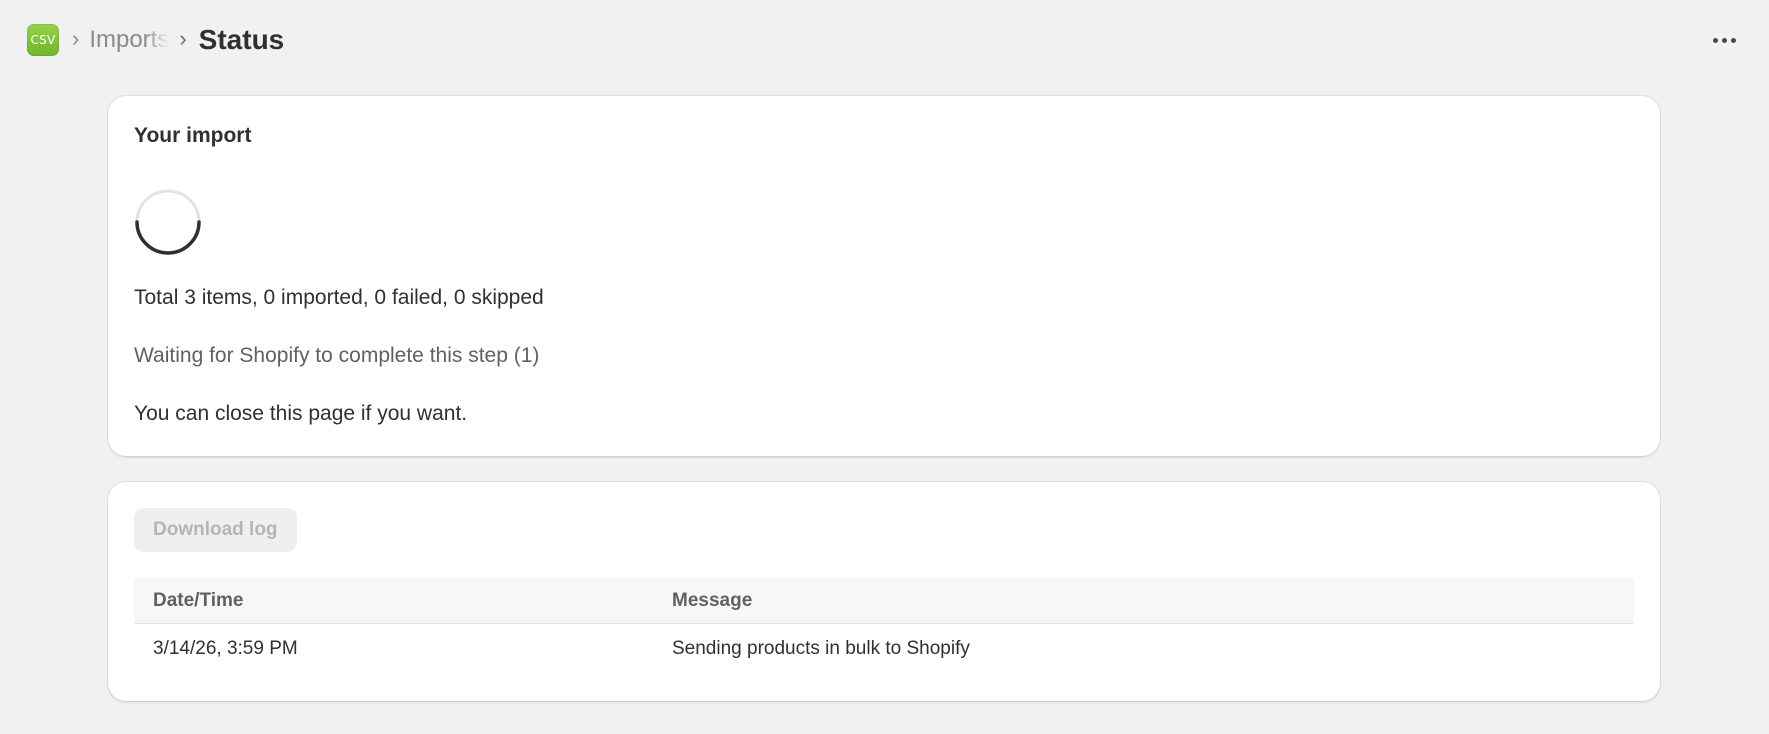  I want to click on close-page-hint: You can close this page if you want., so click(301, 413).